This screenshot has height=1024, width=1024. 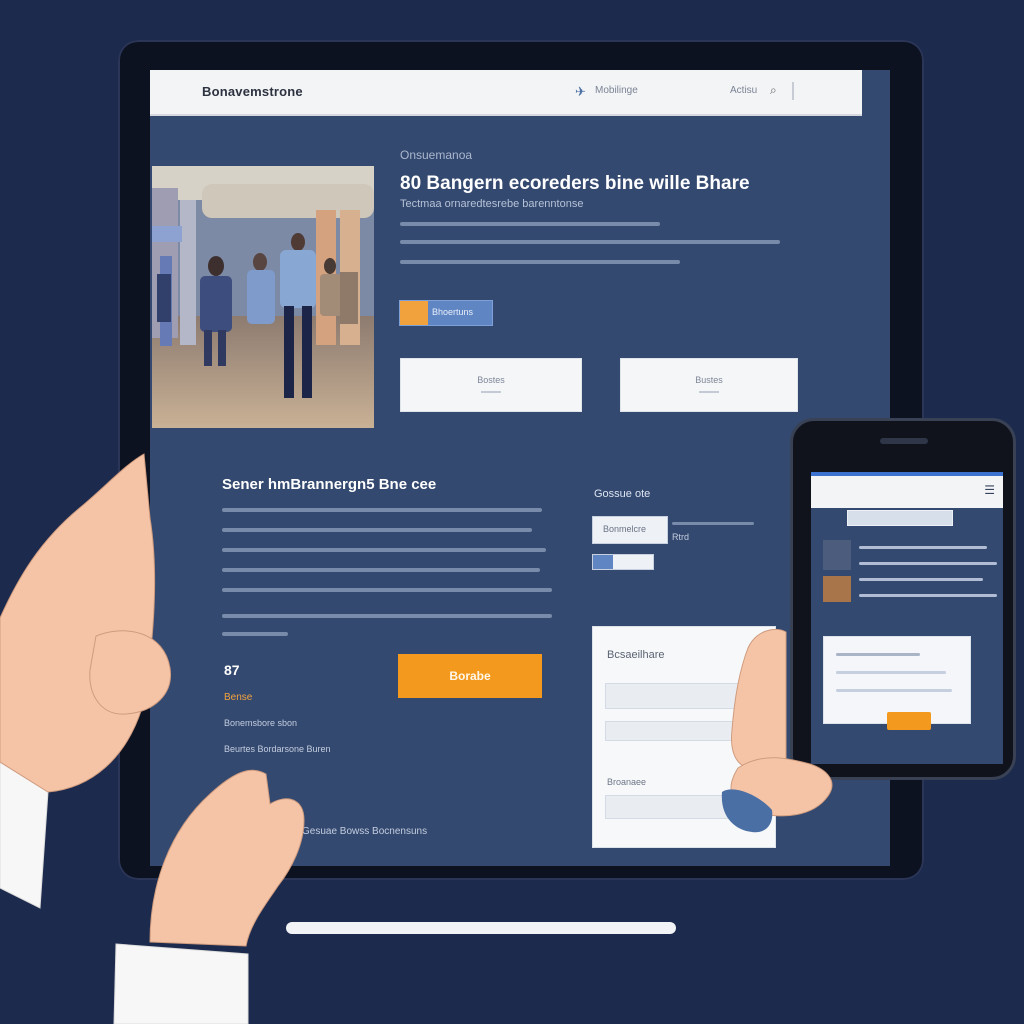 I want to click on brand-logo: Bonavemstrone, so click(x=252, y=91).